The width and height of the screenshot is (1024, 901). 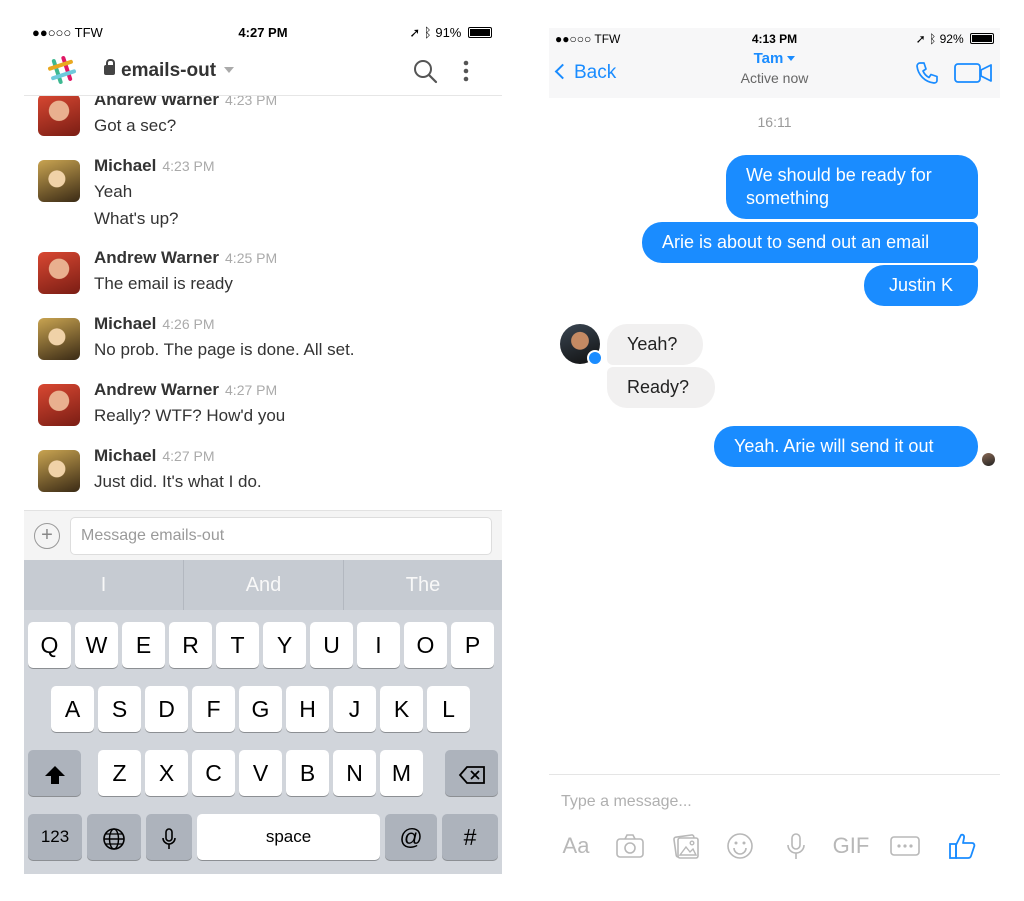 I want to click on text-tool-button: Aa, so click(x=576, y=846).